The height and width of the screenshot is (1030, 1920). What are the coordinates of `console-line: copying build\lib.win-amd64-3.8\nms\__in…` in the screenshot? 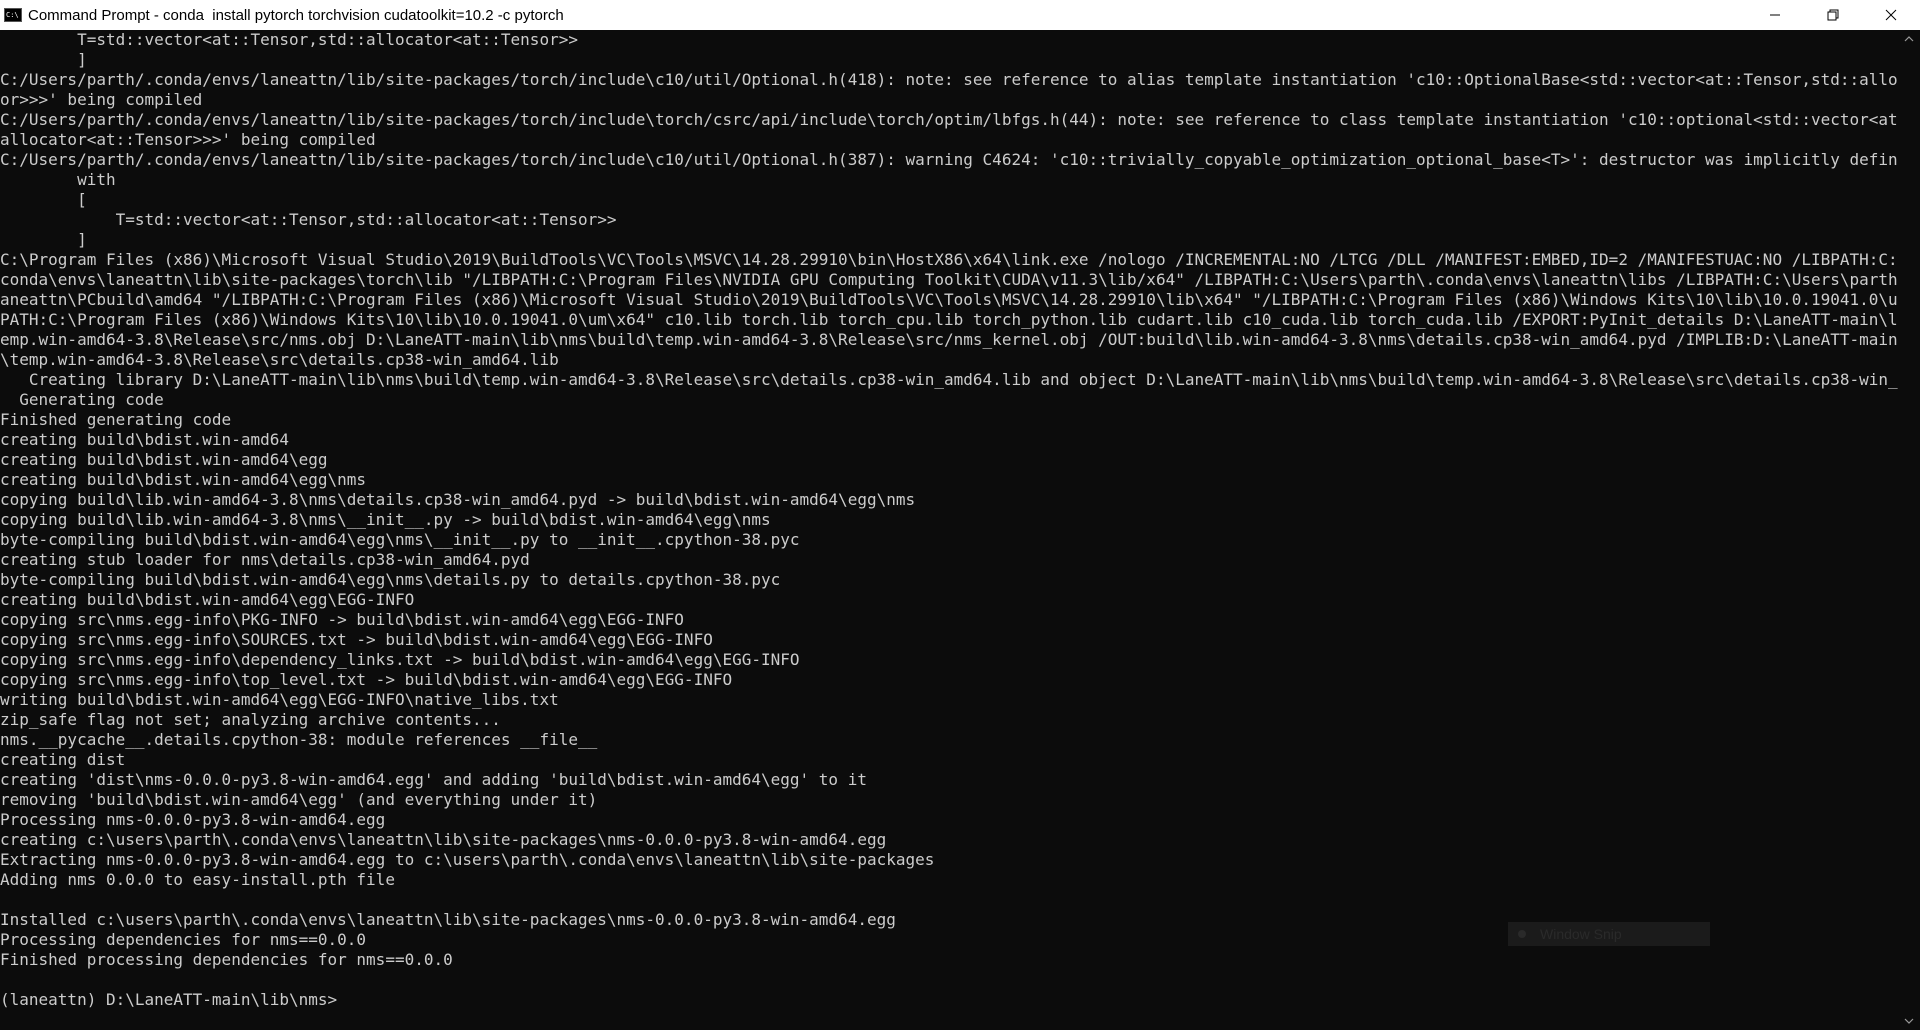 It's located at (385, 519).